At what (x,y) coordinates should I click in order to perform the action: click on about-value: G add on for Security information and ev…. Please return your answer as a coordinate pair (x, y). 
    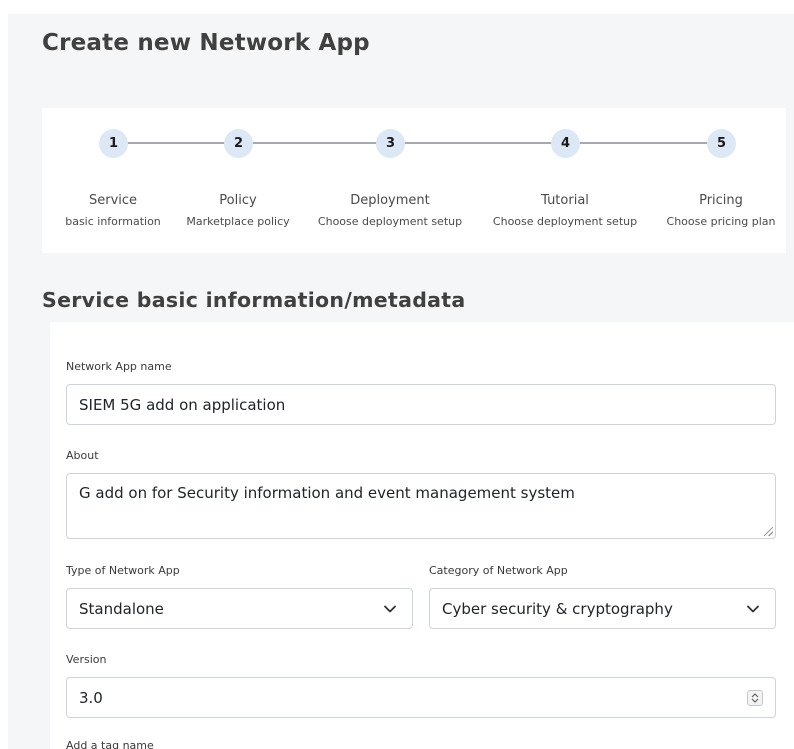
    Looking at the image, I should click on (327, 493).